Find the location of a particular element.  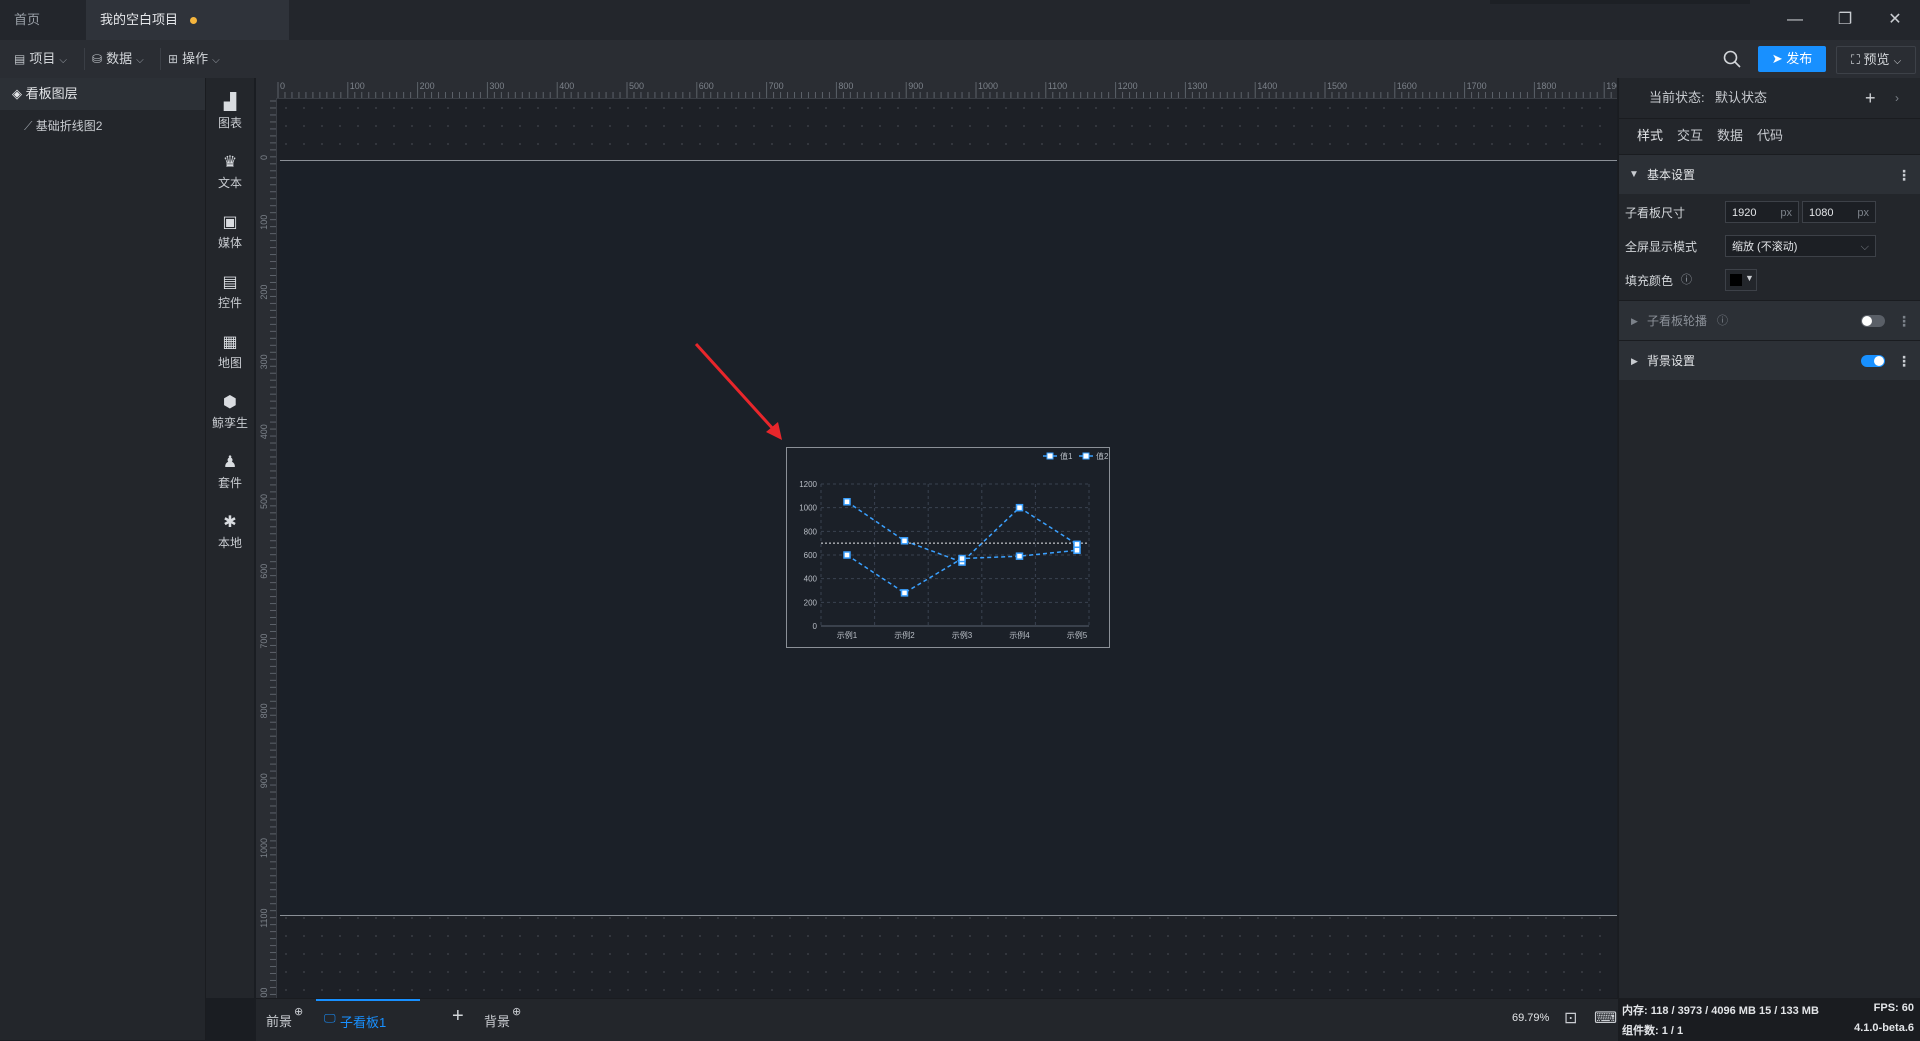

component-bar-chart: ▟ 图表 is located at coordinates (230, 115).